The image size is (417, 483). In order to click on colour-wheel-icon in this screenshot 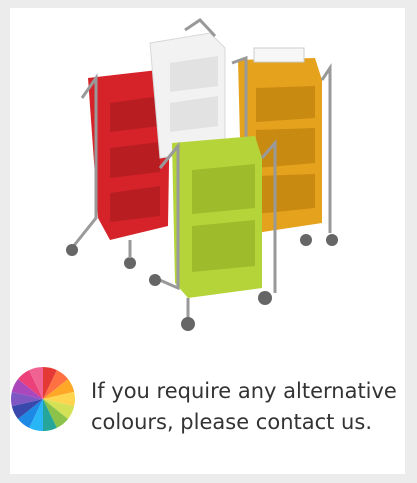, I will do `click(43, 399)`.